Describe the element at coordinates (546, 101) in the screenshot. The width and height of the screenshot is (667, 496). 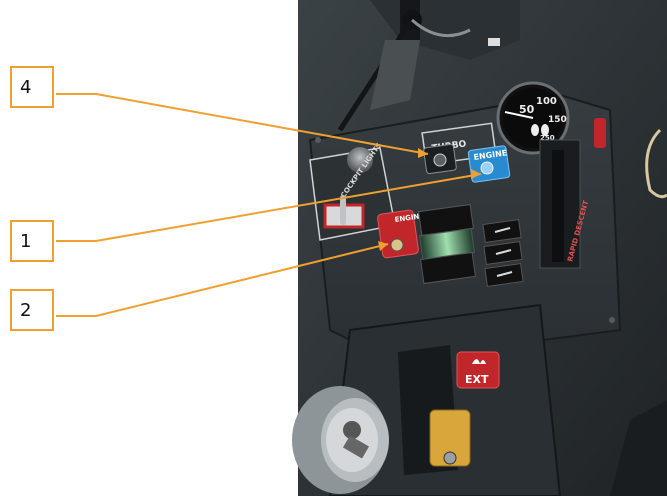
I see `svg-text: 100` at that location.